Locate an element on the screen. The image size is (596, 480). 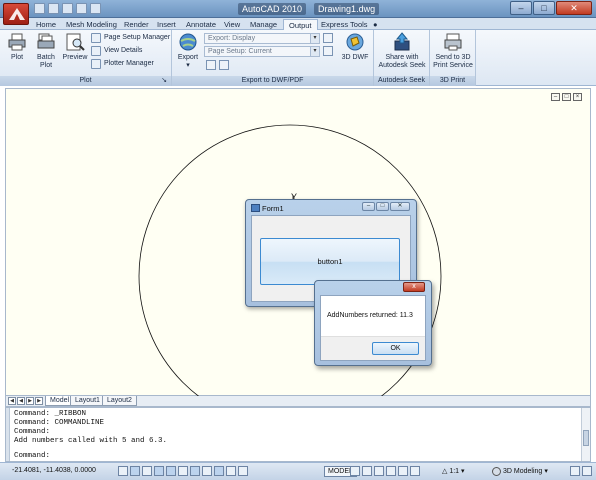
layout-tab-layout2: Layout2 is located at coordinates (119, 401).